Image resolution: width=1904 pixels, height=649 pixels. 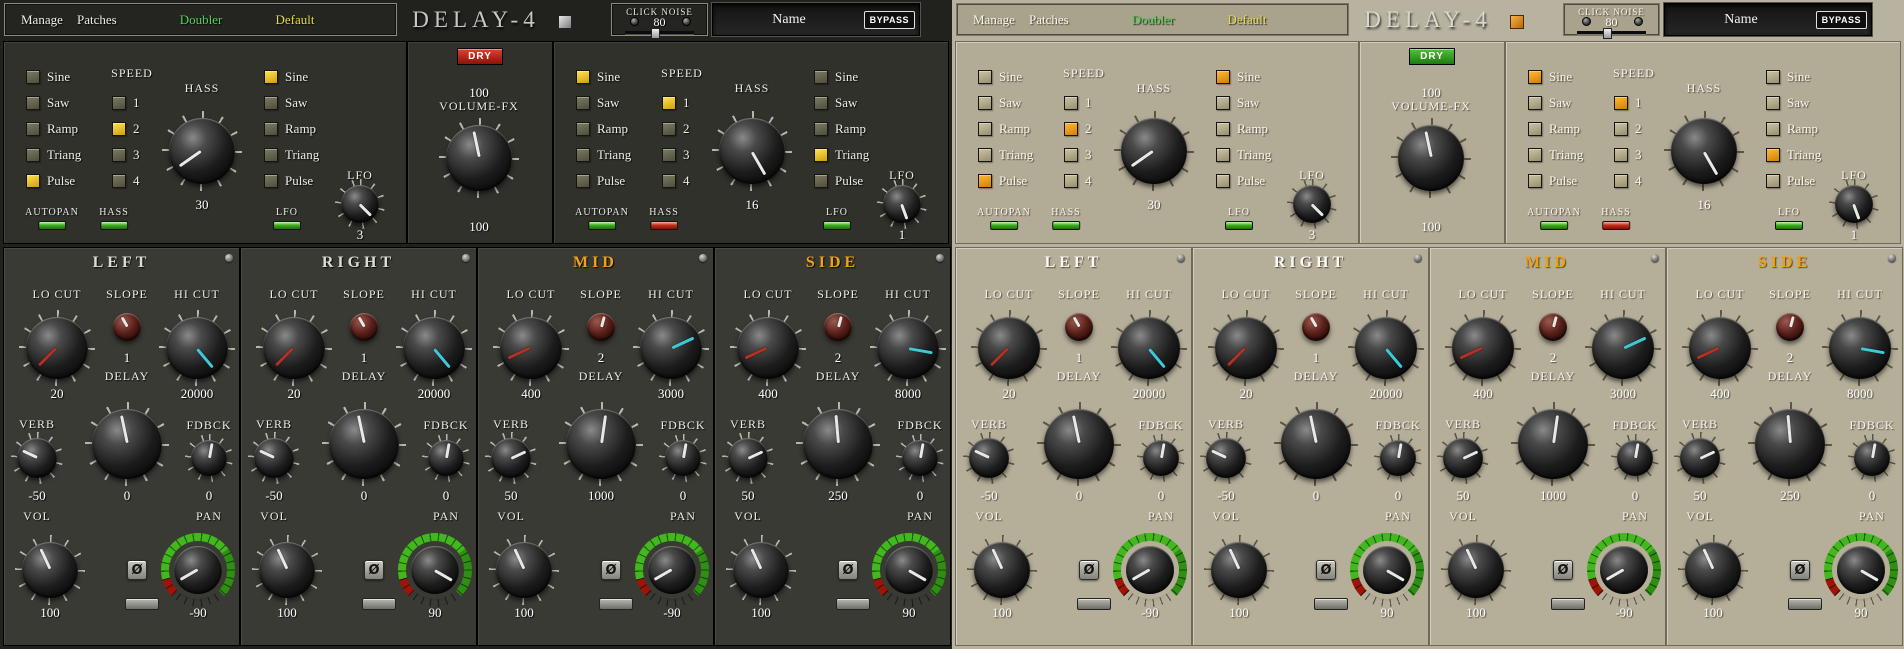 What do you see at coordinates (1153, 20) in the screenshot?
I see `preset-name-green: Doubler` at bounding box center [1153, 20].